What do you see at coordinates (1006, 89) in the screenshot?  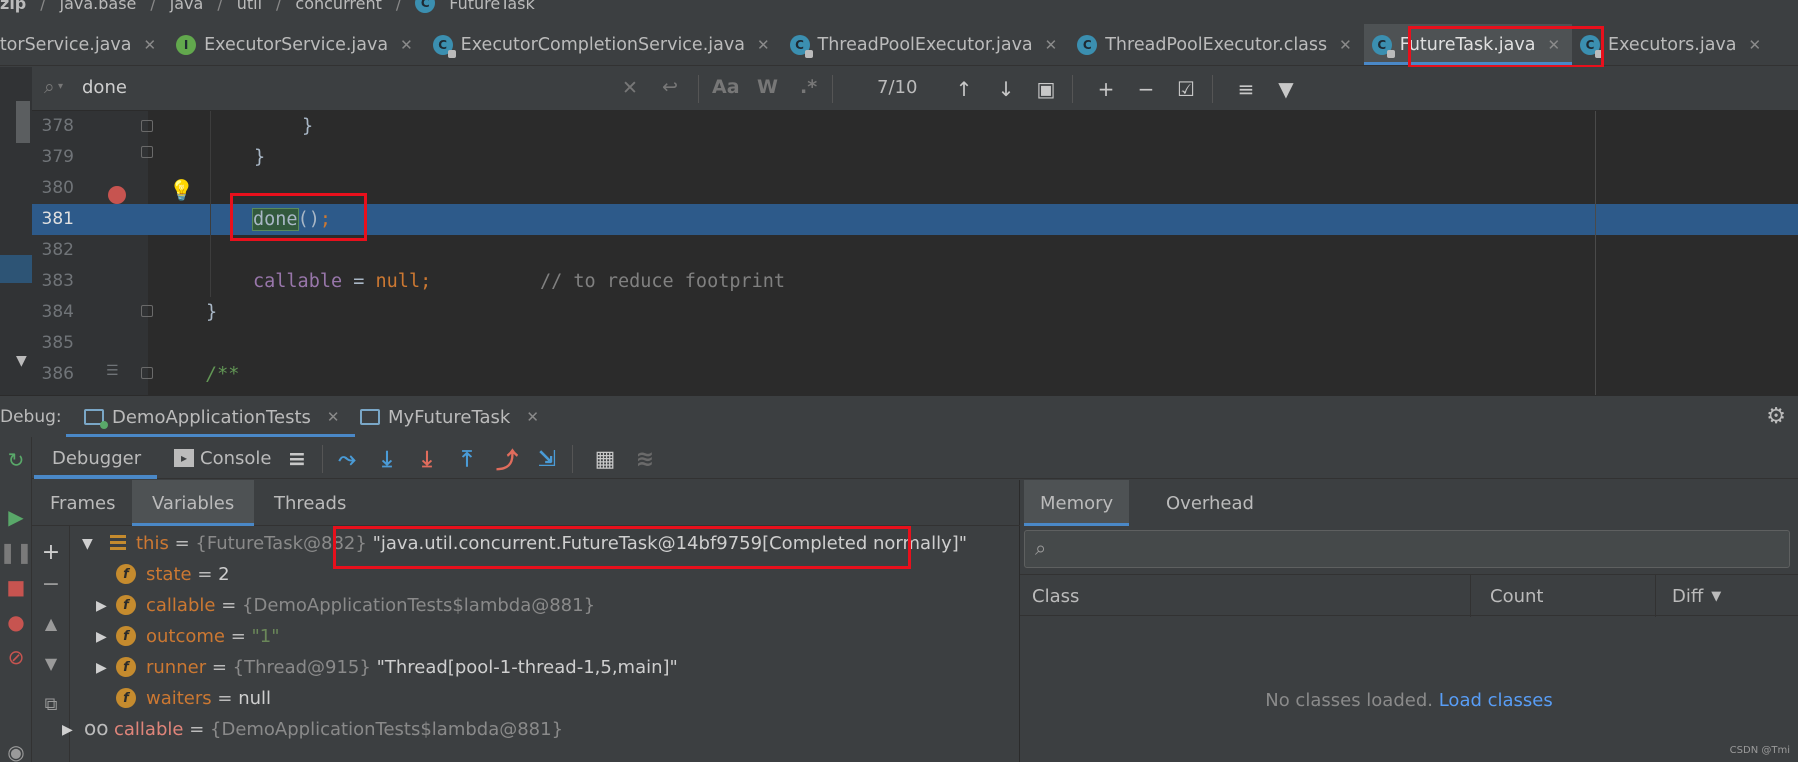 I see `next-occurrence-icon: ↓` at bounding box center [1006, 89].